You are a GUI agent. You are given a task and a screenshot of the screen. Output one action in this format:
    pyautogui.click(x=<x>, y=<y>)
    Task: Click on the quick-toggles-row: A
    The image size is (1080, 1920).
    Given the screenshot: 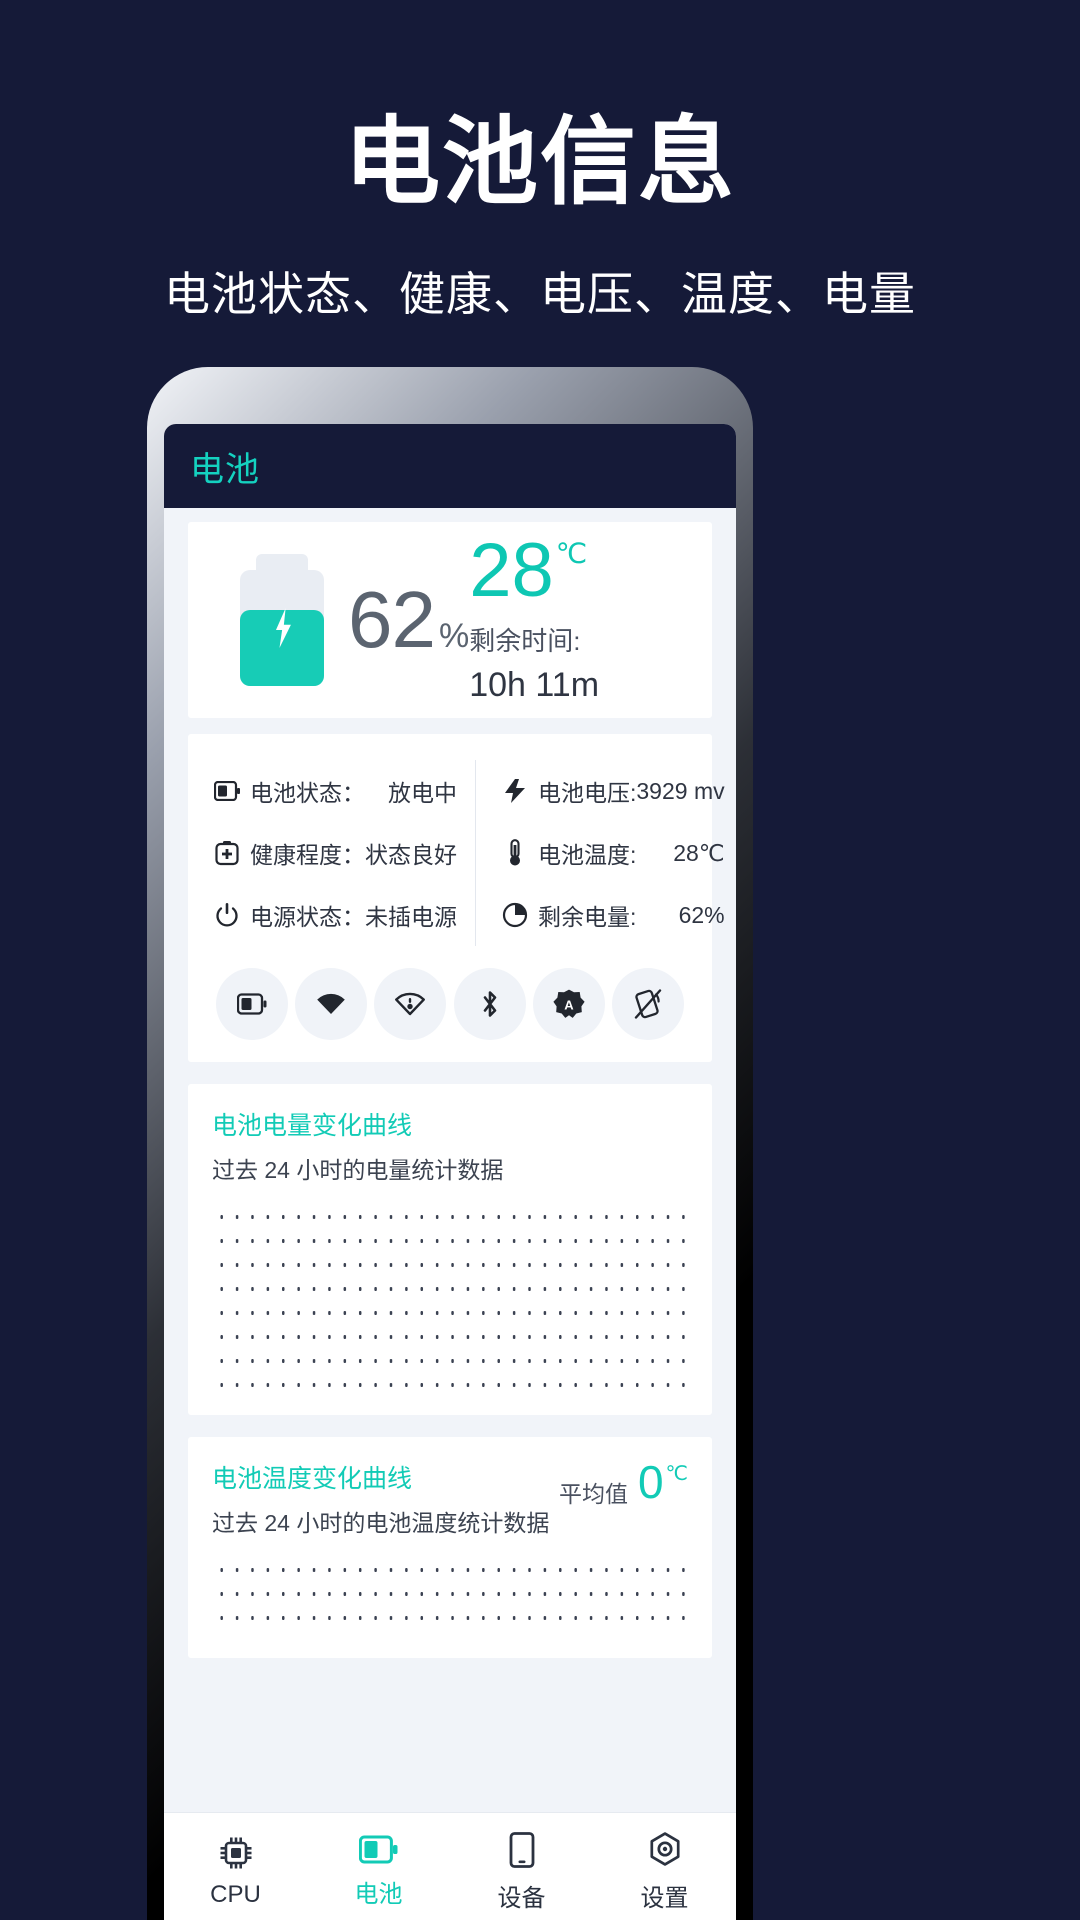 What is the action you would take?
    pyautogui.click(x=450, y=1004)
    